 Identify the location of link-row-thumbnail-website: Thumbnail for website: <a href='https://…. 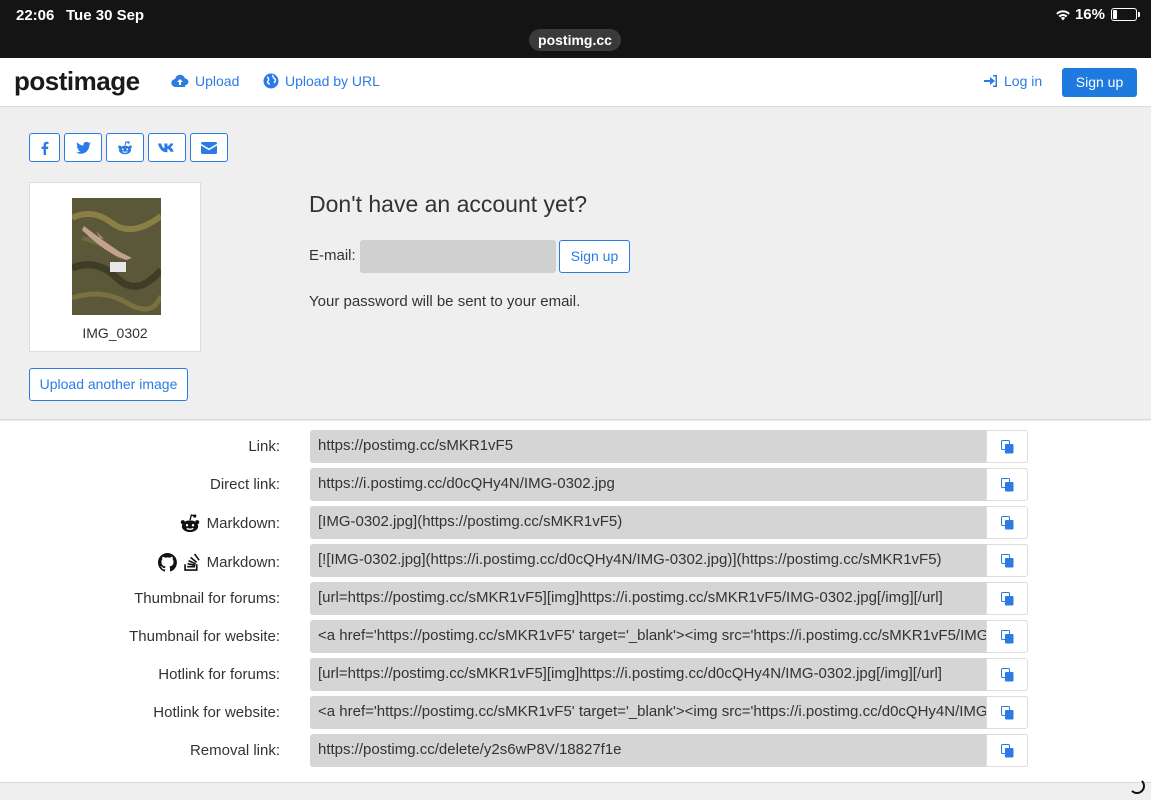
(575, 637).